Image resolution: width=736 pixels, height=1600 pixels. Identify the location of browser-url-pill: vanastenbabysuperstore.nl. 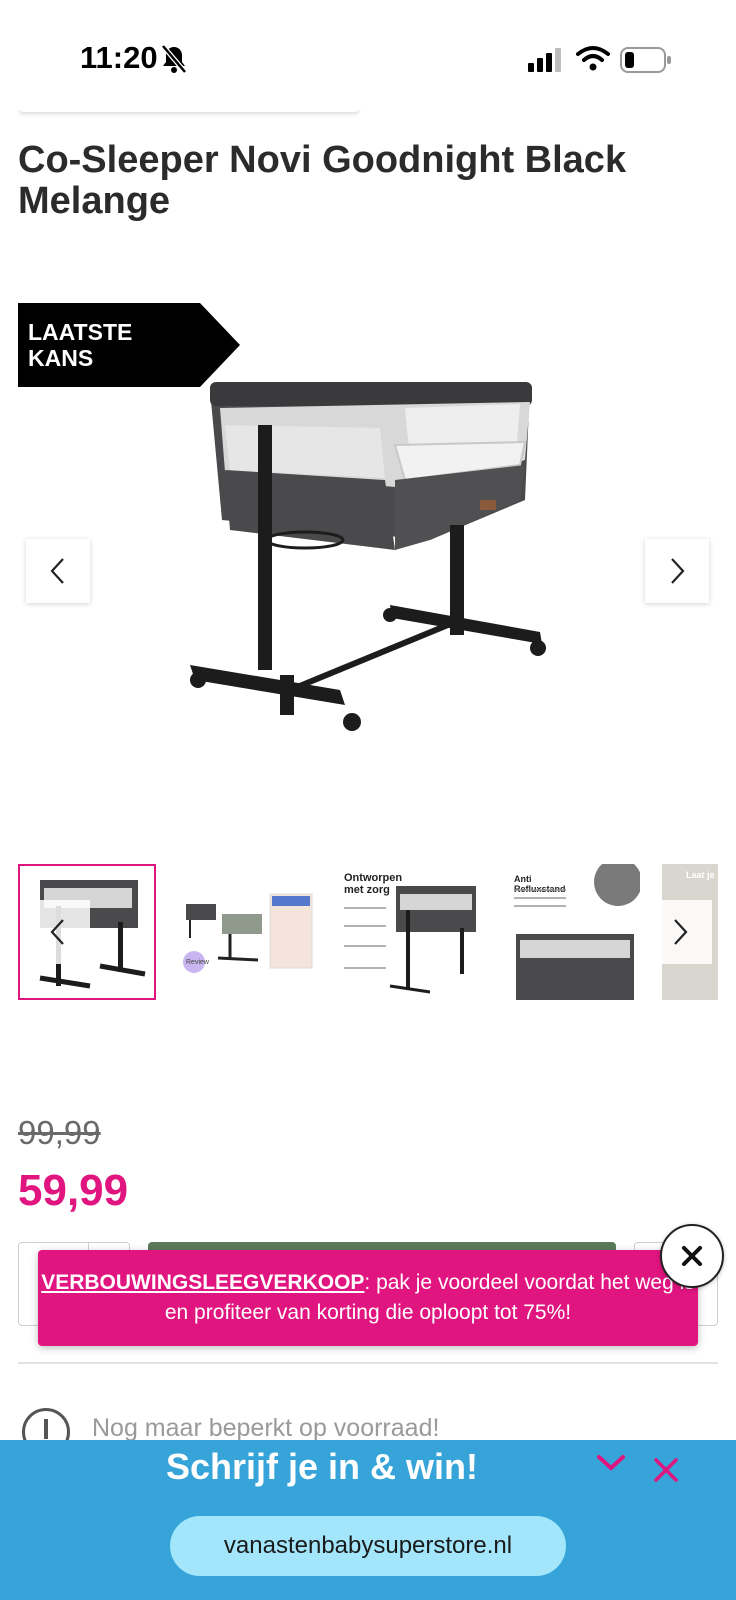
(368, 1546).